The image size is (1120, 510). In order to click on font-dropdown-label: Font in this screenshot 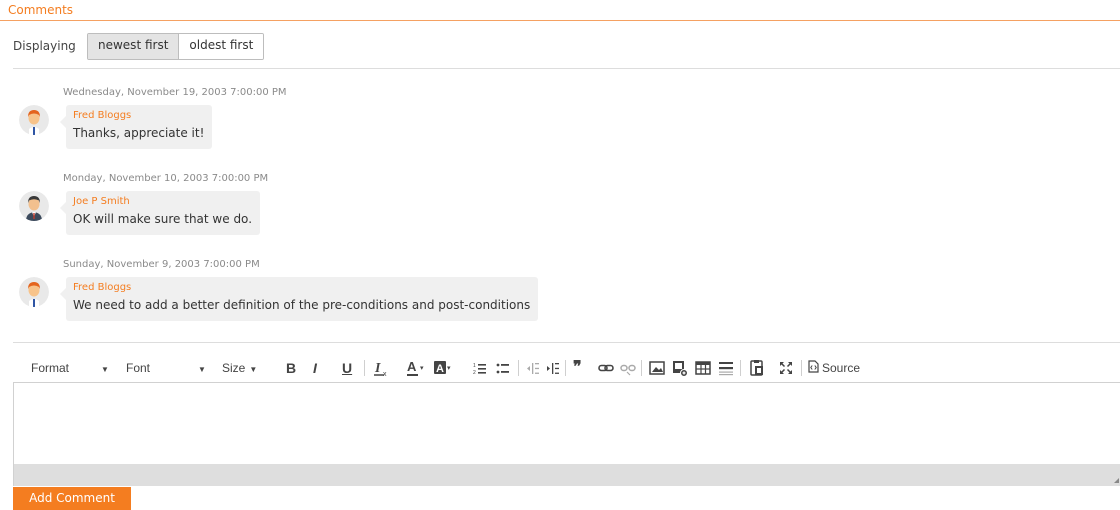, I will do `click(138, 368)`.